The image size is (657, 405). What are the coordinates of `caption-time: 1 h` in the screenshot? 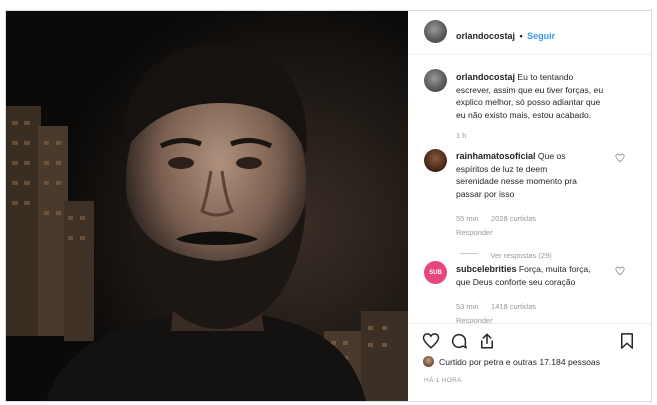 It's located at (551, 135).